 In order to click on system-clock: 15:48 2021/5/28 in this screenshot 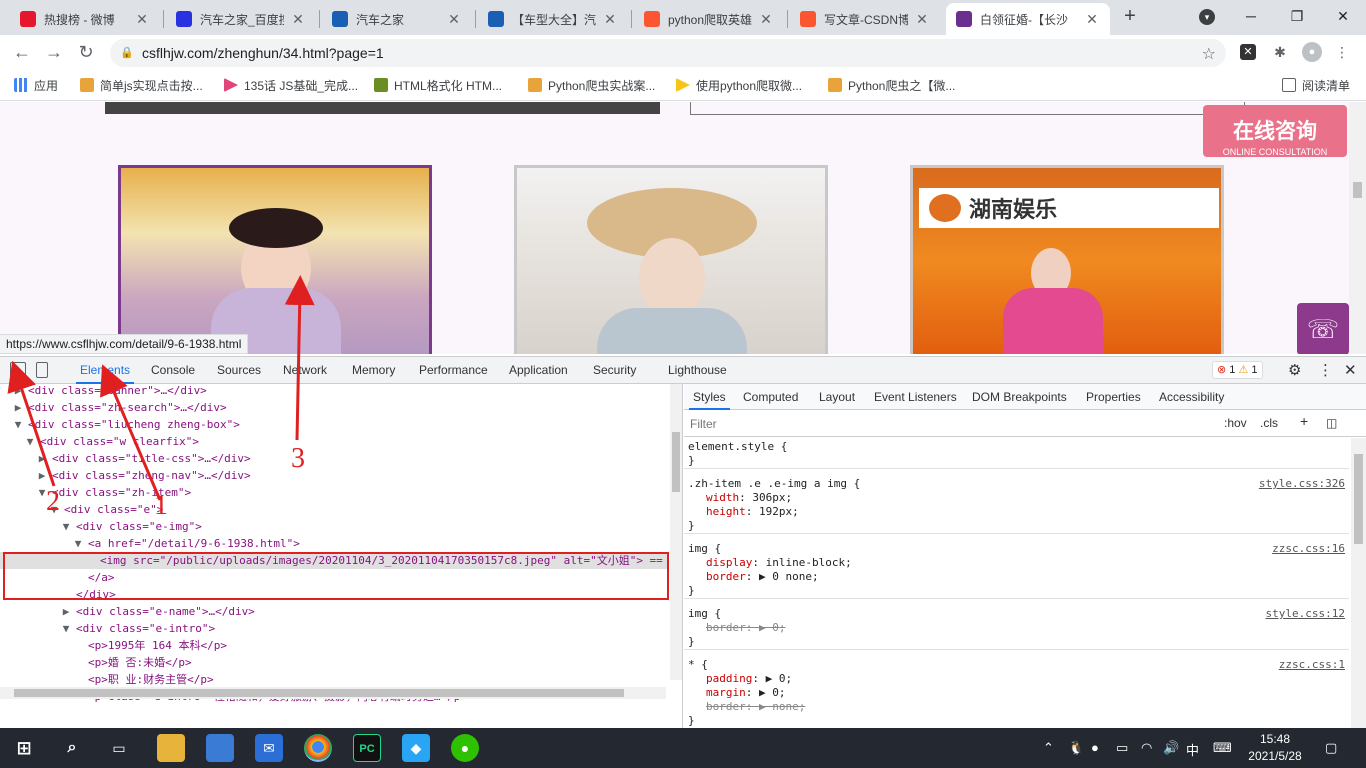, I will do `click(1275, 748)`.